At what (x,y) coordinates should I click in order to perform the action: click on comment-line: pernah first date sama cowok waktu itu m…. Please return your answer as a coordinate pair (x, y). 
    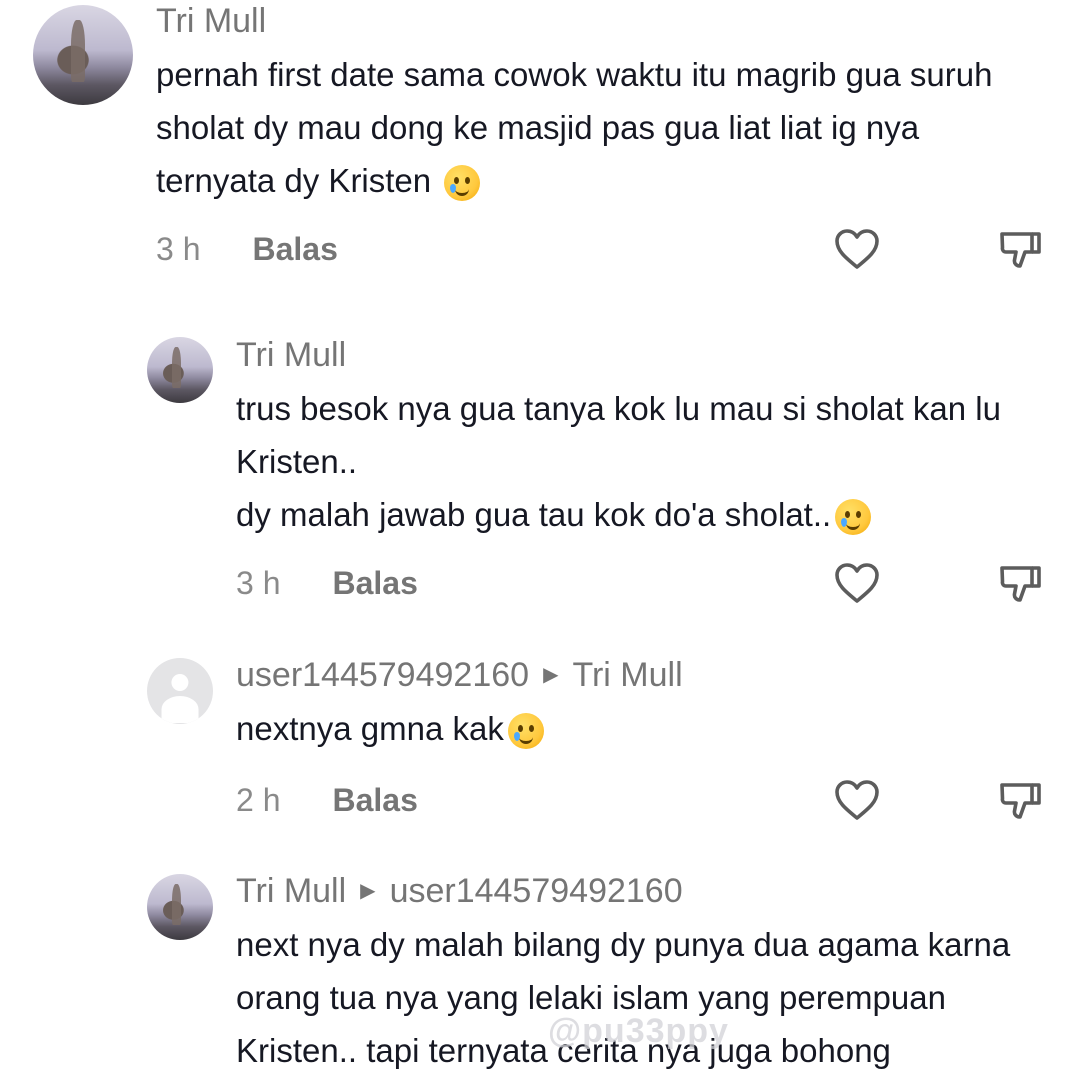
    Looking at the image, I should click on (574, 74).